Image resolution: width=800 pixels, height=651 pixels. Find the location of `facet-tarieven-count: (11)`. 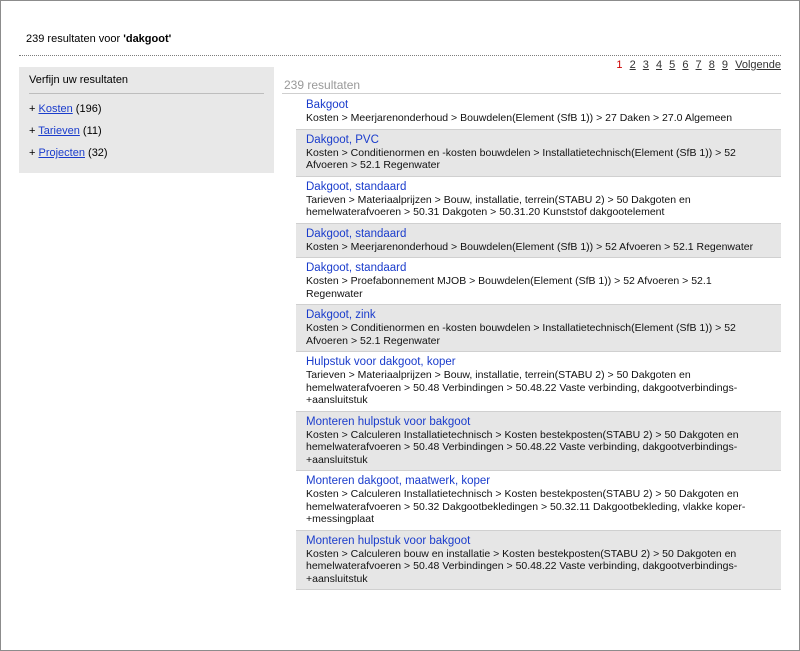

facet-tarieven-count: (11) is located at coordinates (92, 131).